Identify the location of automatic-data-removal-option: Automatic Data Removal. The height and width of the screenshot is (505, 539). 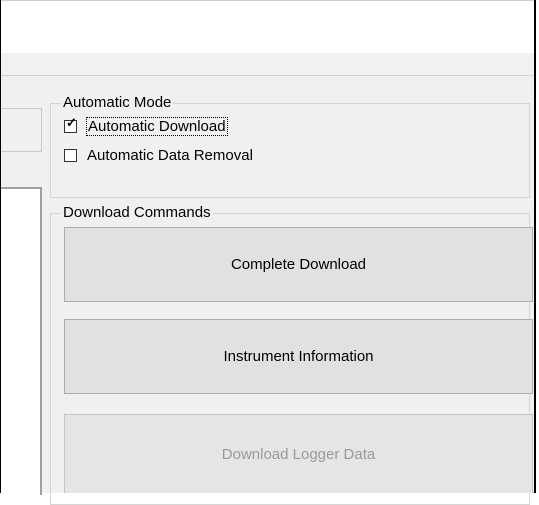
(158, 155).